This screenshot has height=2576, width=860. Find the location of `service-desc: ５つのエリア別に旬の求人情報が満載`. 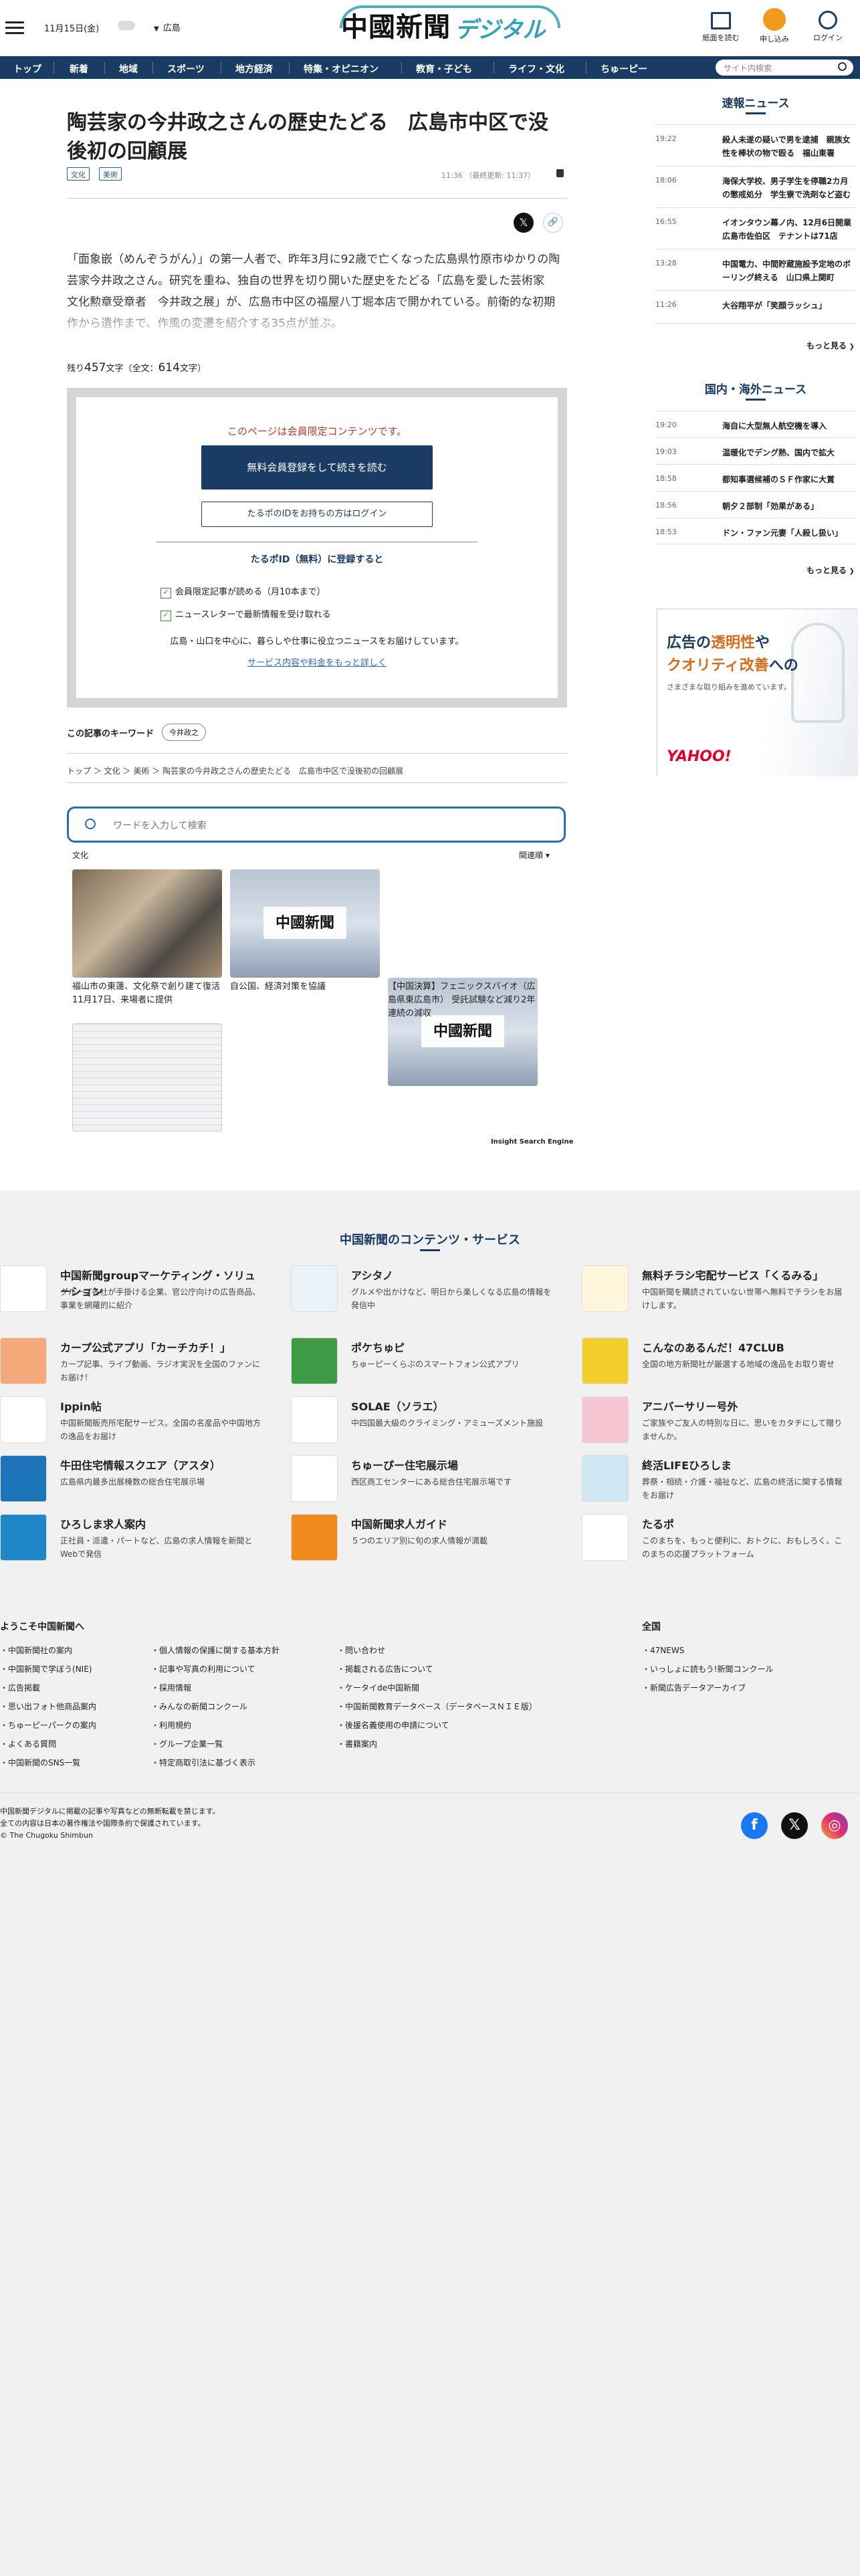

service-desc: ５つのエリア別に旬の求人情報が満載 is located at coordinates (419, 1540).